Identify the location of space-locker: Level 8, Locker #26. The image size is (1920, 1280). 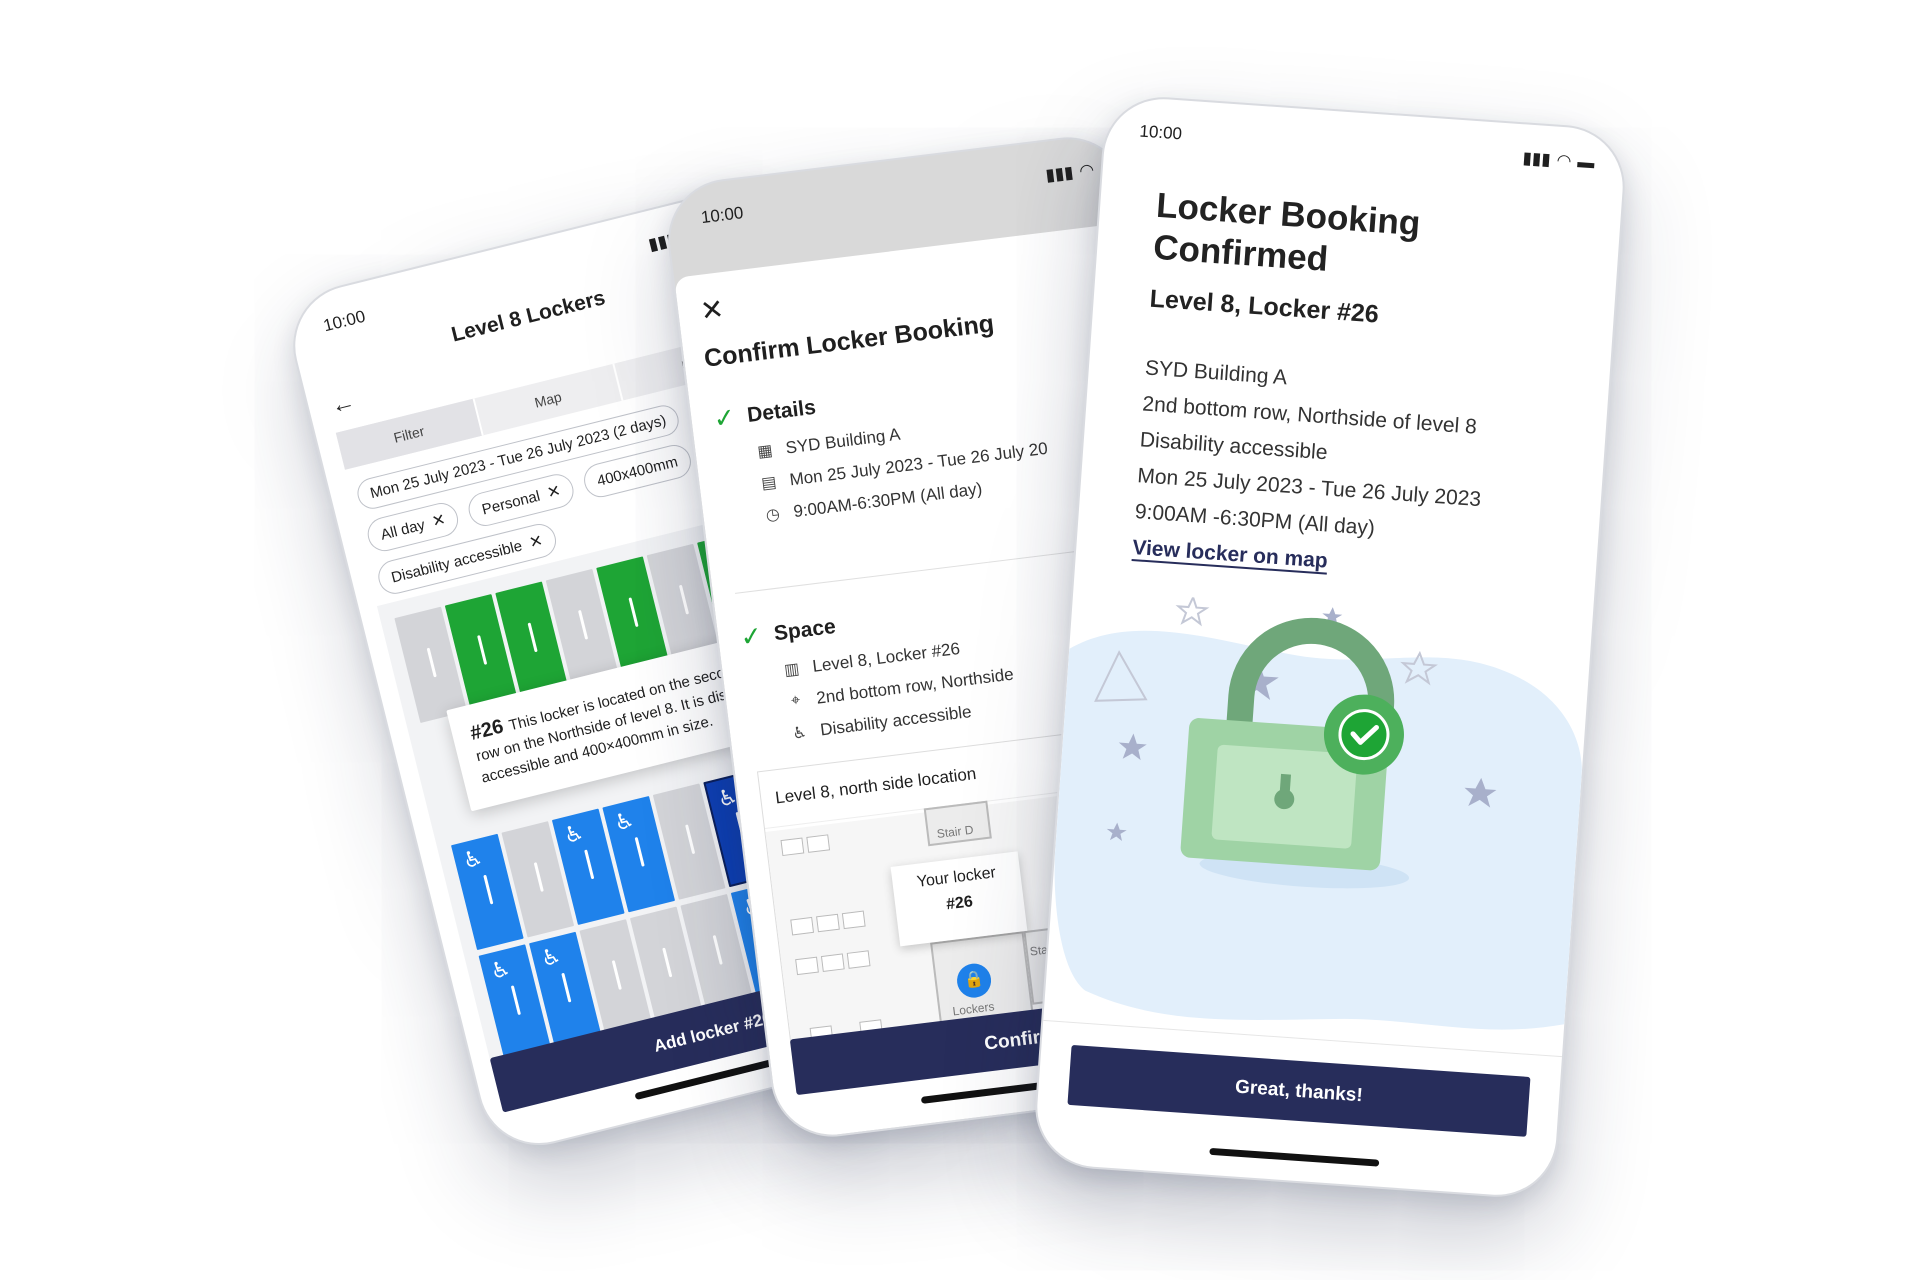
(886, 657).